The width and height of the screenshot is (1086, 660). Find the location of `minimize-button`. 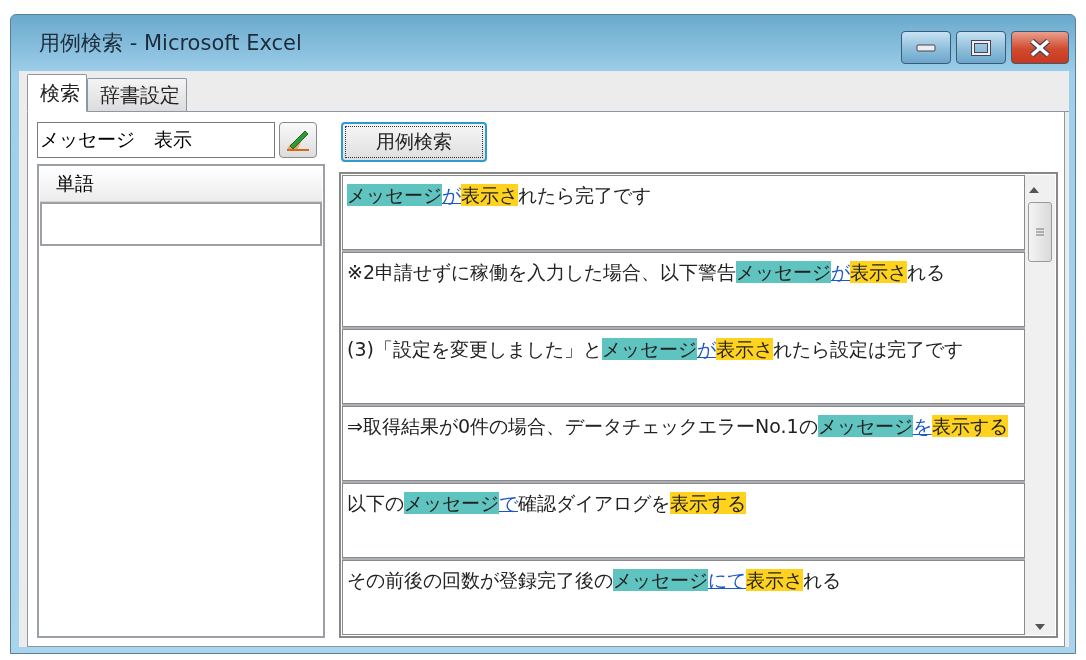

minimize-button is located at coordinates (926, 47).